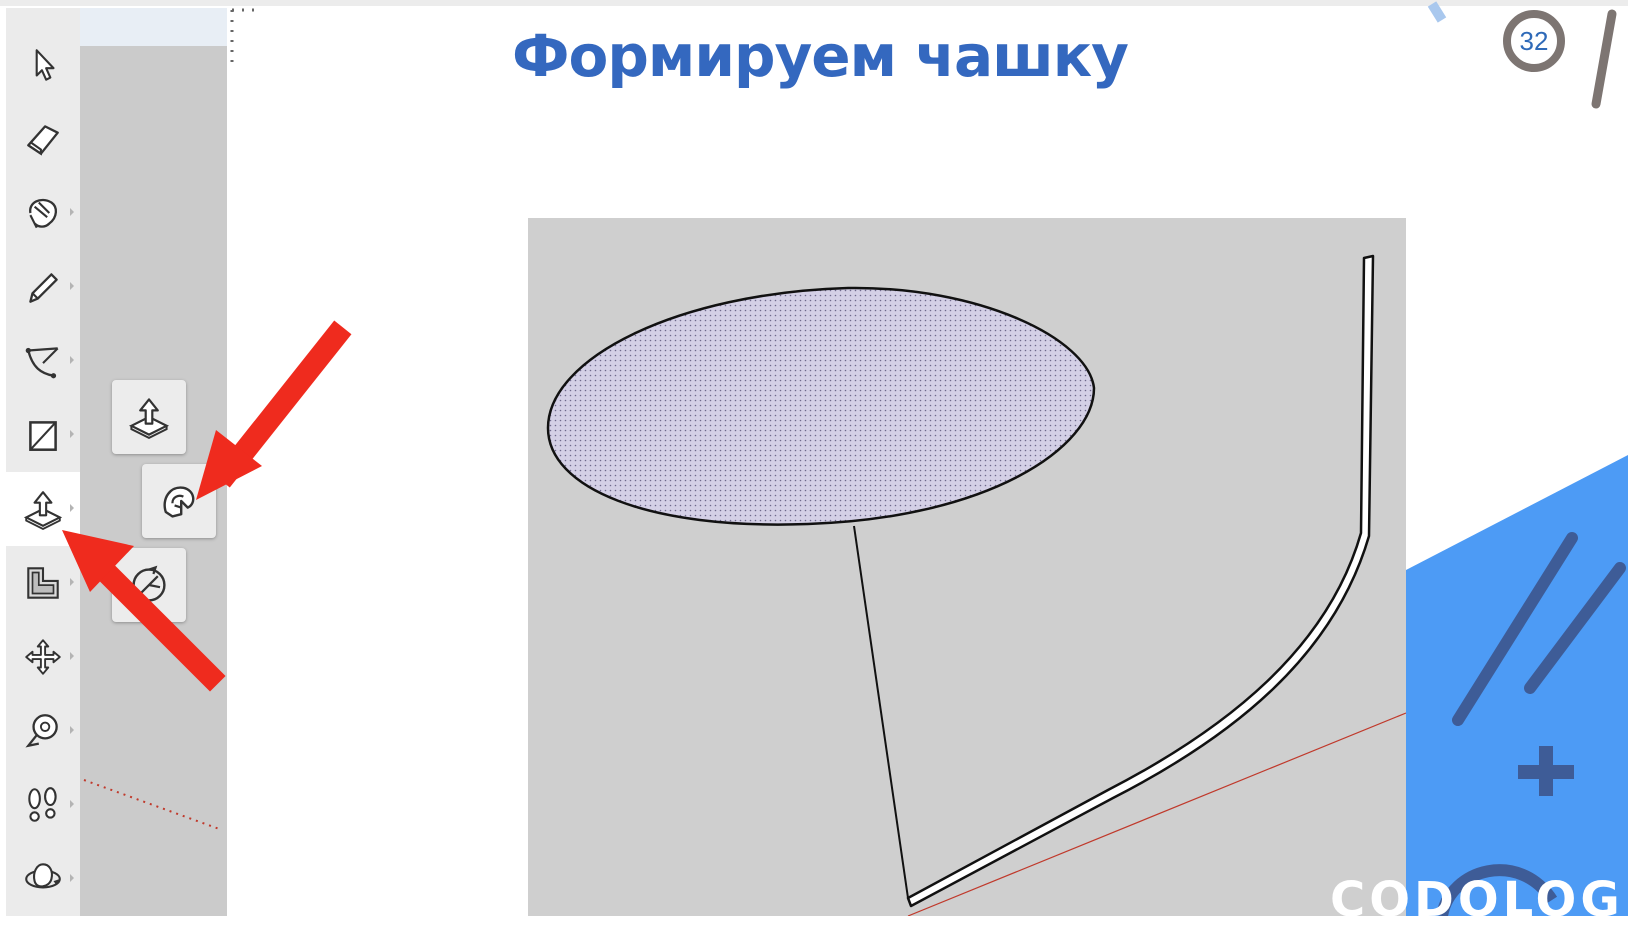 The image size is (1628, 928). What do you see at coordinates (1546, 771) in the screenshot?
I see `plus-shape` at bounding box center [1546, 771].